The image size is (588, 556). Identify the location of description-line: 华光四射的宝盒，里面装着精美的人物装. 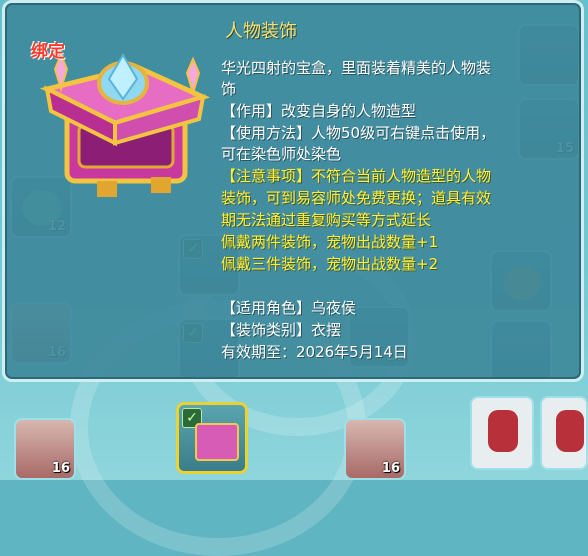
(356, 68).